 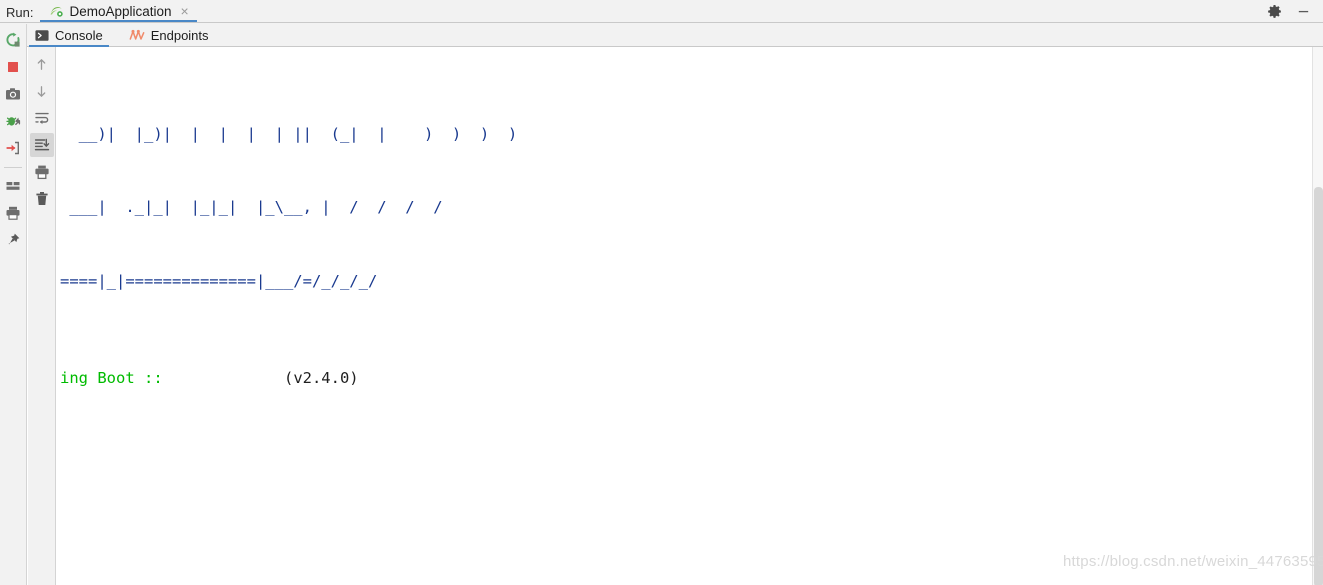 What do you see at coordinates (185, 11) in the screenshot?
I see `close-icon: ×` at bounding box center [185, 11].